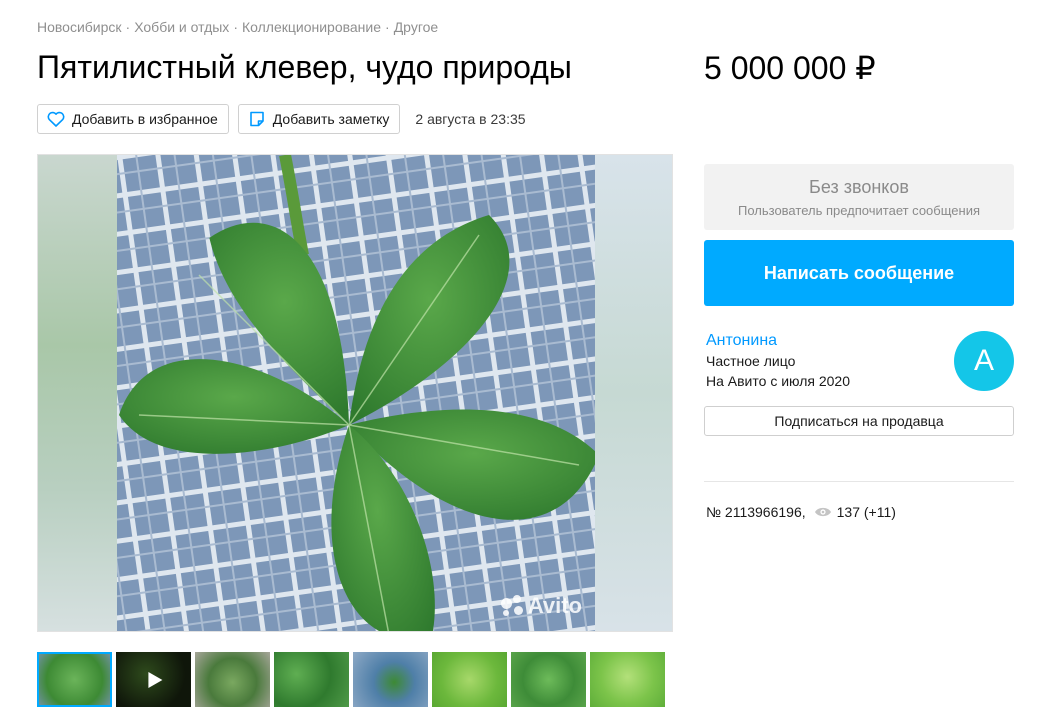 This screenshot has width=1043, height=725. What do you see at coordinates (257, 119) in the screenshot?
I see `note-icon` at bounding box center [257, 119].